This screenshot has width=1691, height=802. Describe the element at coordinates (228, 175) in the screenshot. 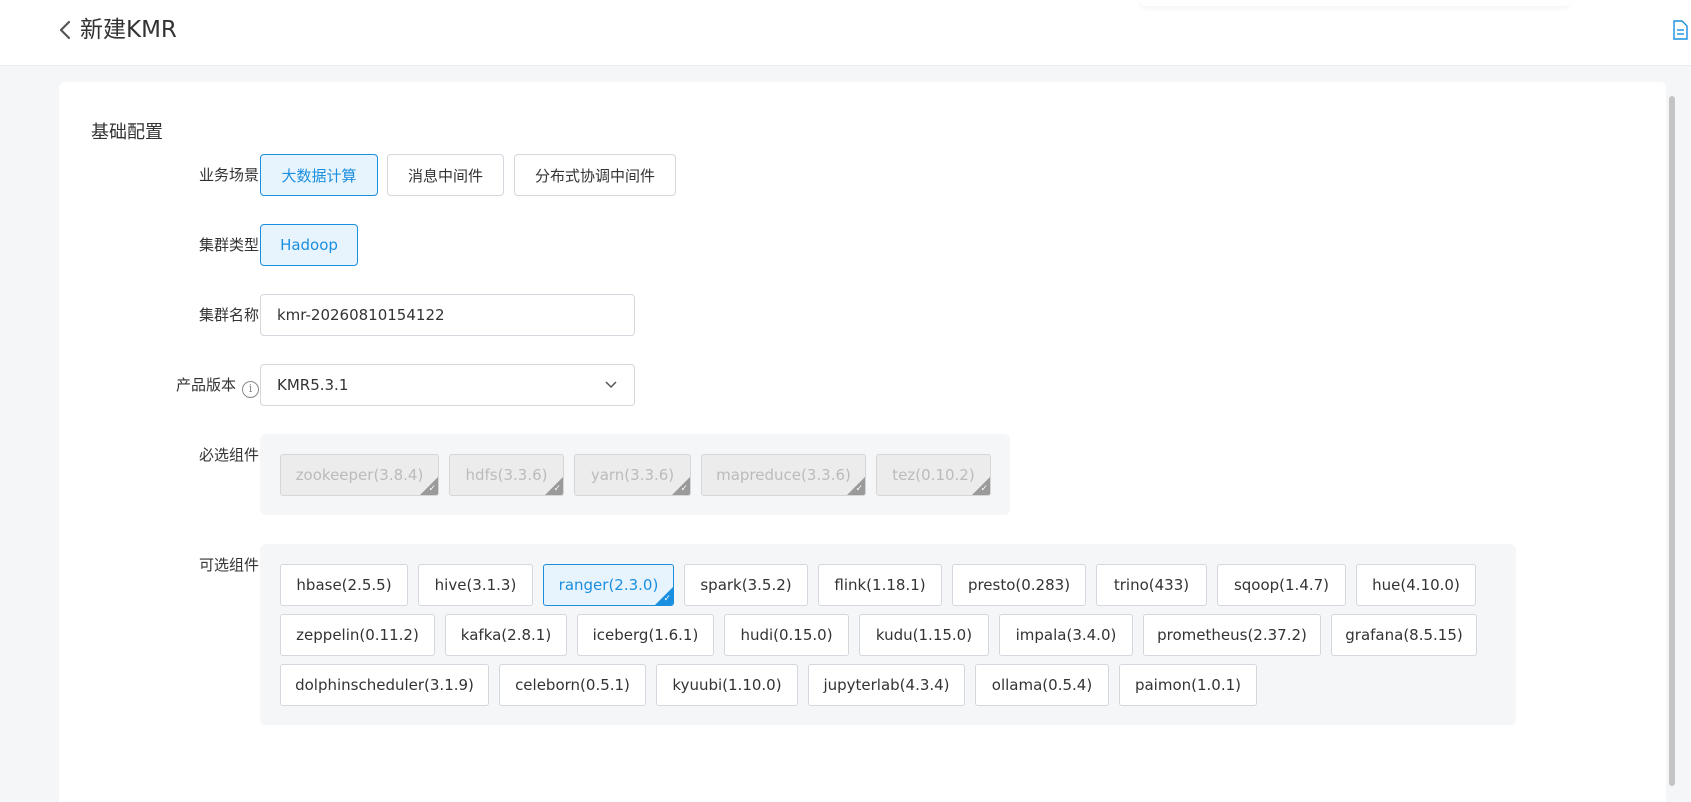

I see `scenario-label: 业务场景` at that location.